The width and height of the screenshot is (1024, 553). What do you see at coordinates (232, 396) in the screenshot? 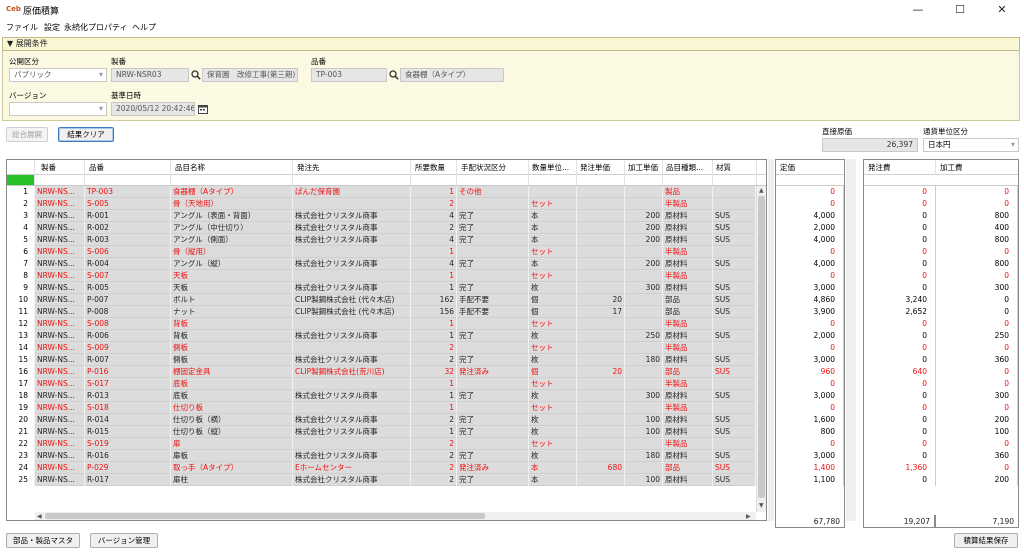
I see `item-name-cell: 底板` at bounding box center [232, 396].